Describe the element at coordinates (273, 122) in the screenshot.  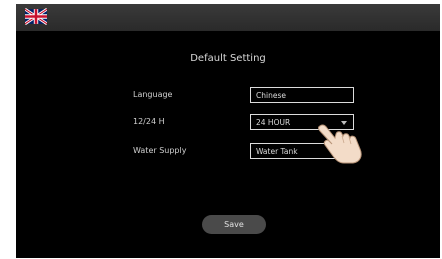
I see `time-format-value: 24 HOUR` at that location.